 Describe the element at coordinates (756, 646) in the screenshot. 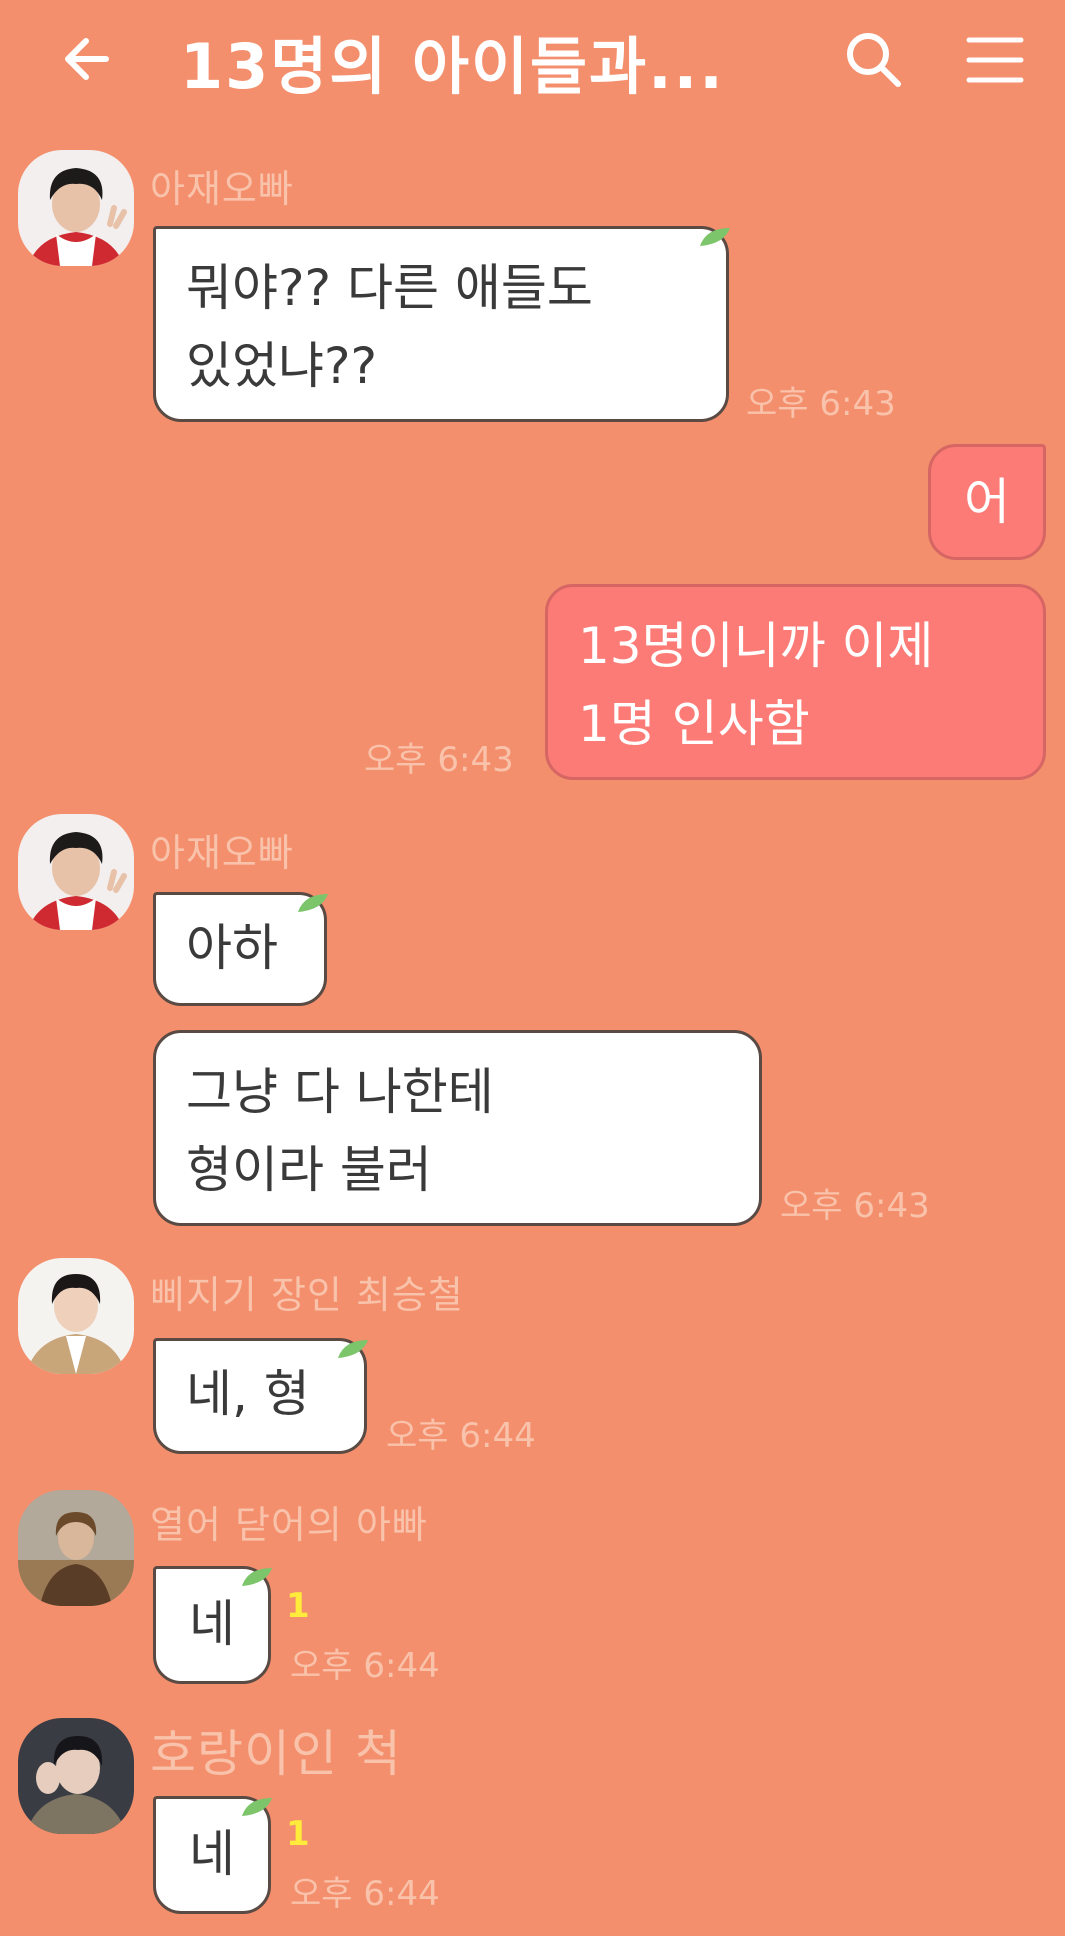

I see `message-text: 13명이니까 이제` at that location.